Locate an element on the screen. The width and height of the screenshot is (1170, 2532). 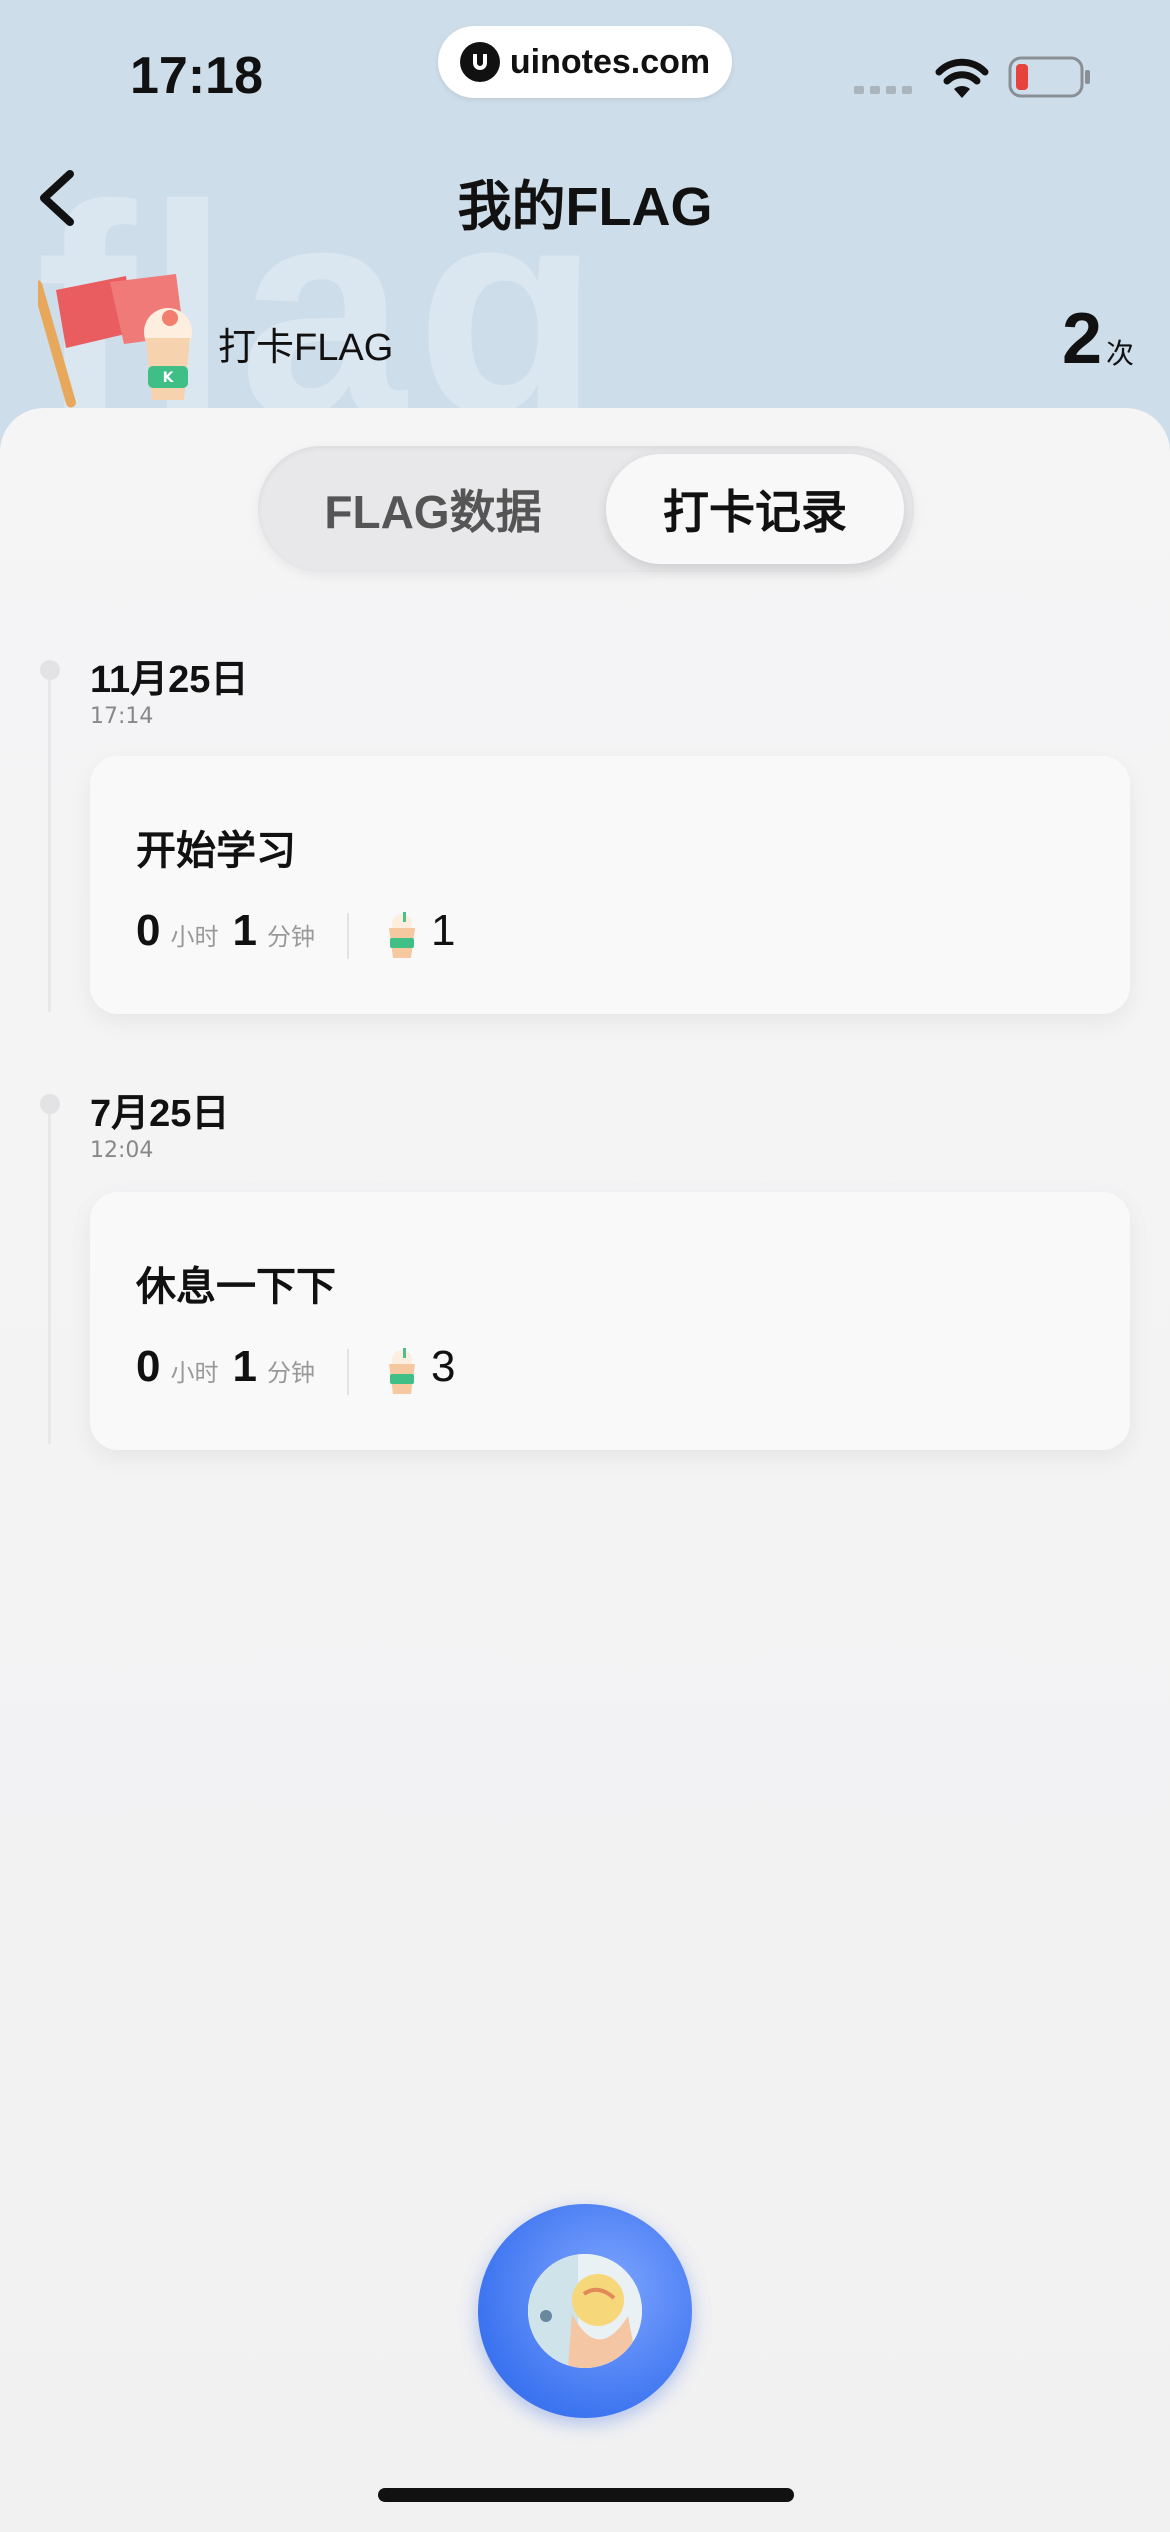
record-date: 11月25日 is located at coordinates (169, 680).